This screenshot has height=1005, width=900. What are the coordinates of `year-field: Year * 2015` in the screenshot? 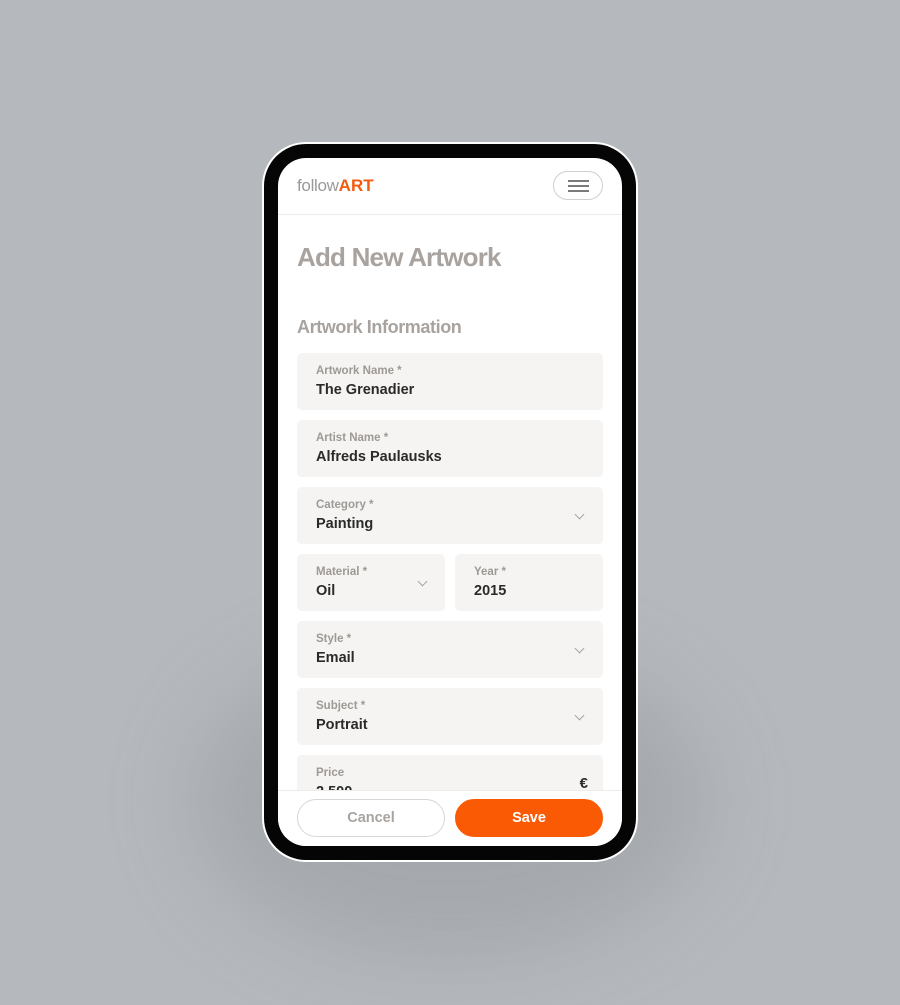 It's located at (529, 582).